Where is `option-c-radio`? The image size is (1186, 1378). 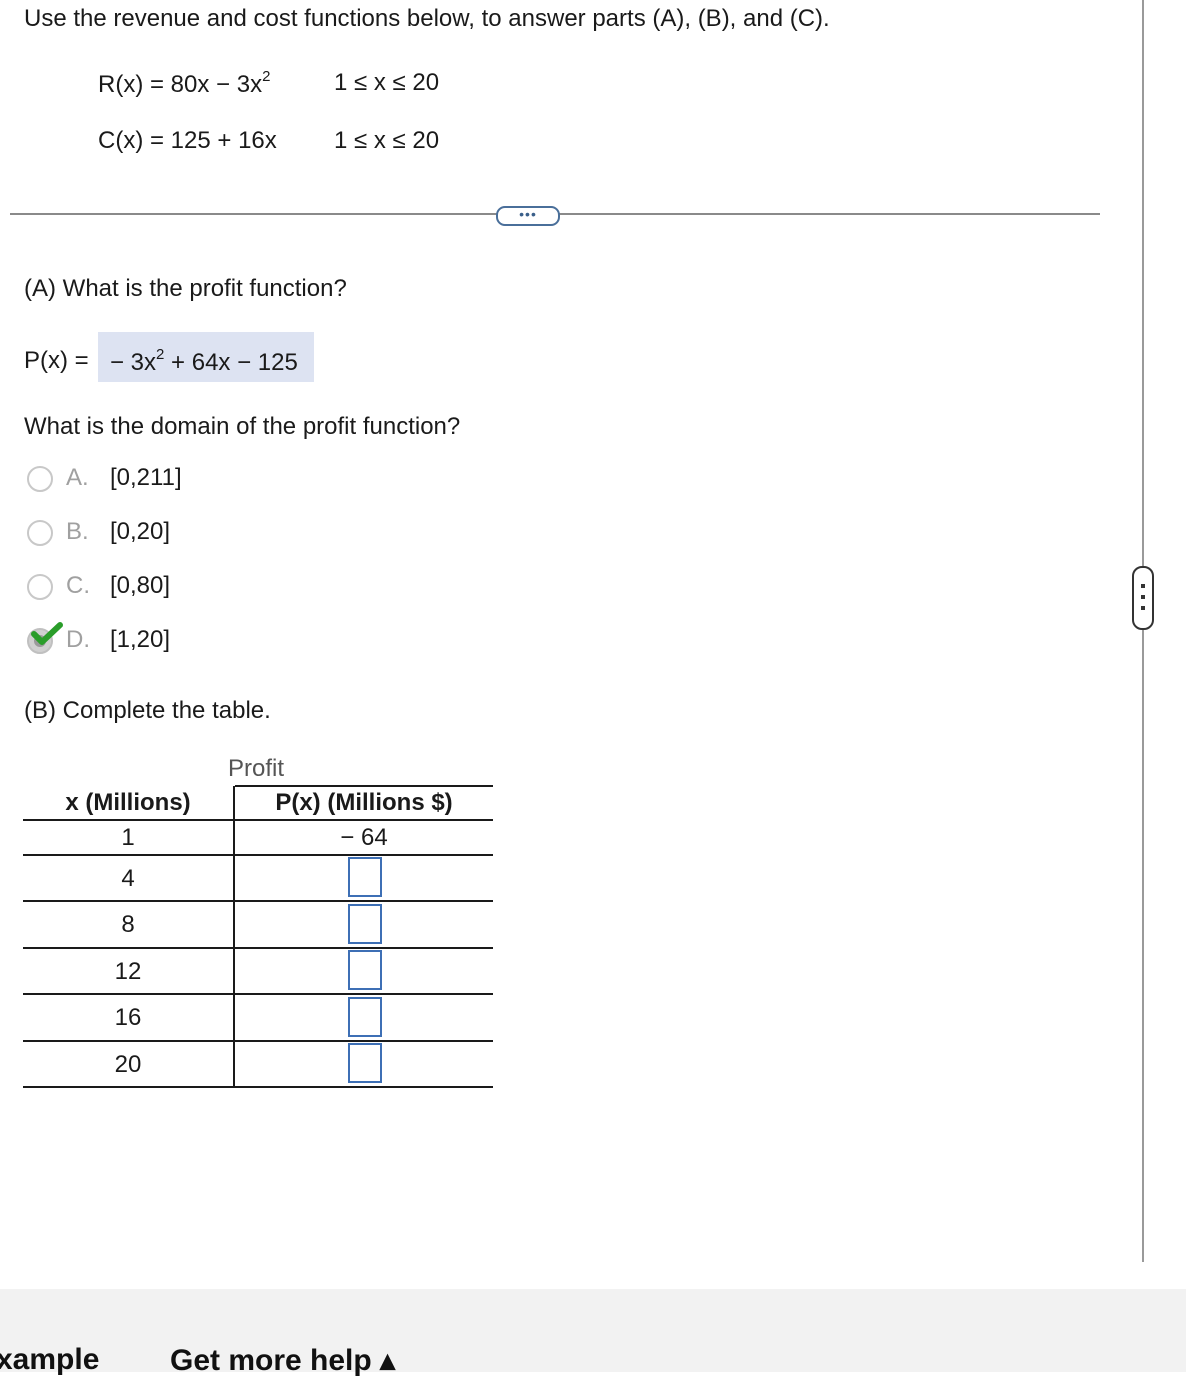 option-c-radio is located at coordinates (40, 587).